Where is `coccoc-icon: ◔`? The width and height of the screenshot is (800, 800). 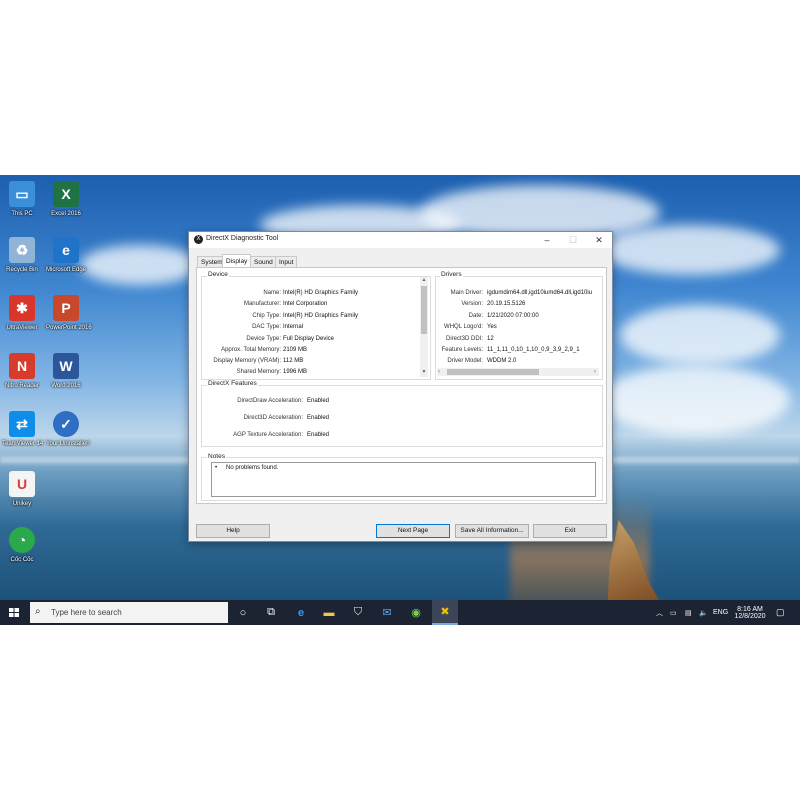 coccoc-icon: ◔ is located at coordinates (22, 540).